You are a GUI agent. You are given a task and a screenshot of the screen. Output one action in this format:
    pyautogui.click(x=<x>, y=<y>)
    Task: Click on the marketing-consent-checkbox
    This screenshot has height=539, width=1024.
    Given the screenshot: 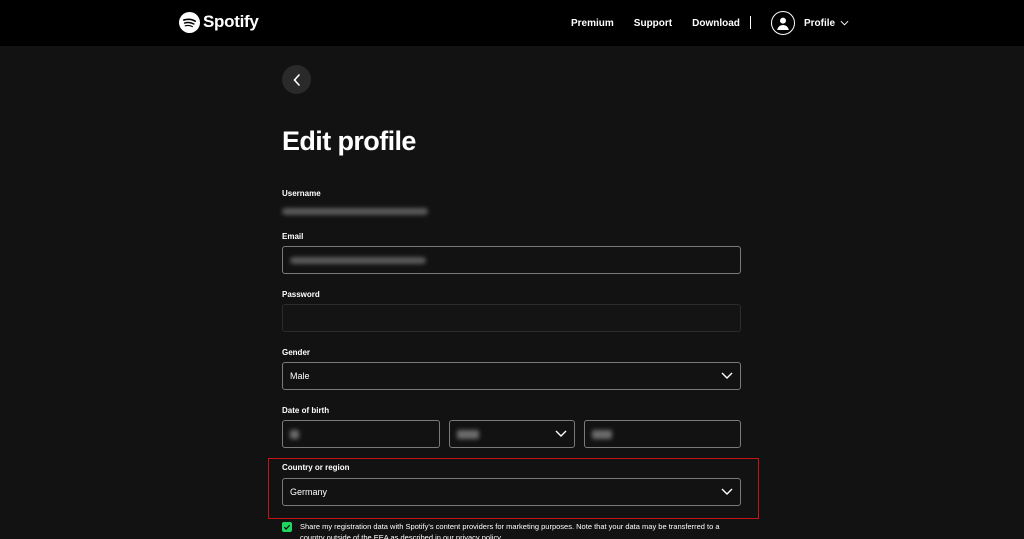 What is the action you would take?
    pyautogui.click(x=287, y=527)
    